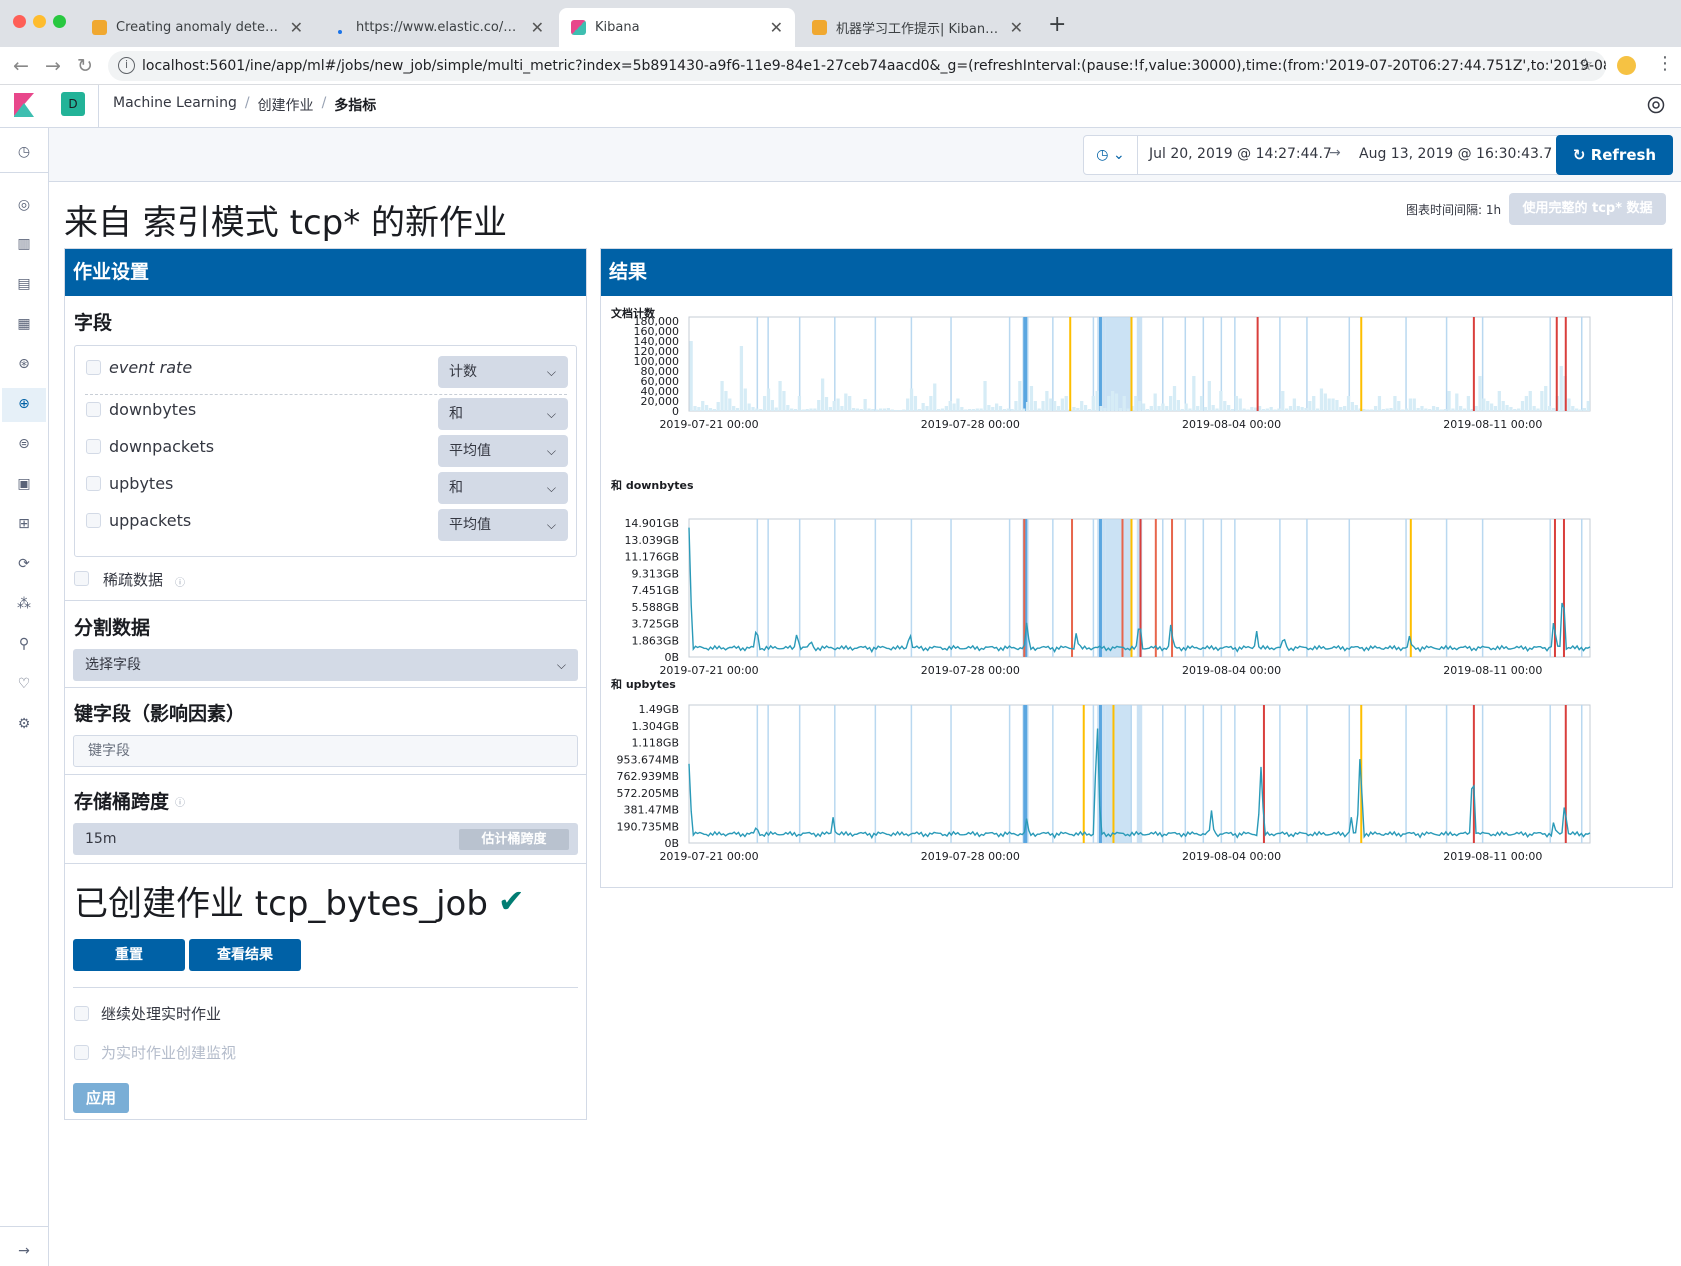  What do you see at coordinates (24, 152) in the screenshot?
I see `recent-clock-icon: ◷` at bounding box center [24, 152].